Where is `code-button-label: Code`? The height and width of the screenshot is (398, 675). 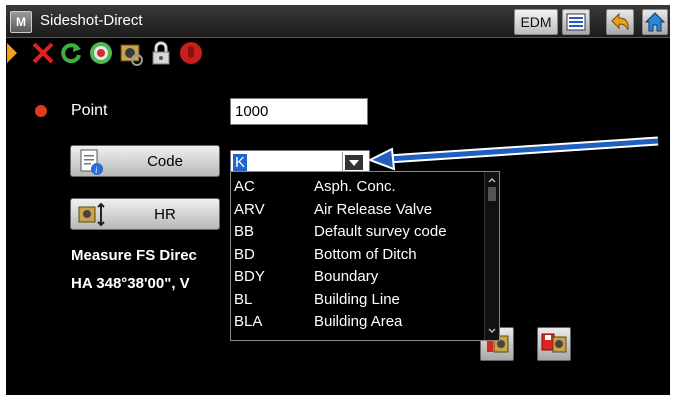 code-button-label: Code is located at coordinates (165, 161).